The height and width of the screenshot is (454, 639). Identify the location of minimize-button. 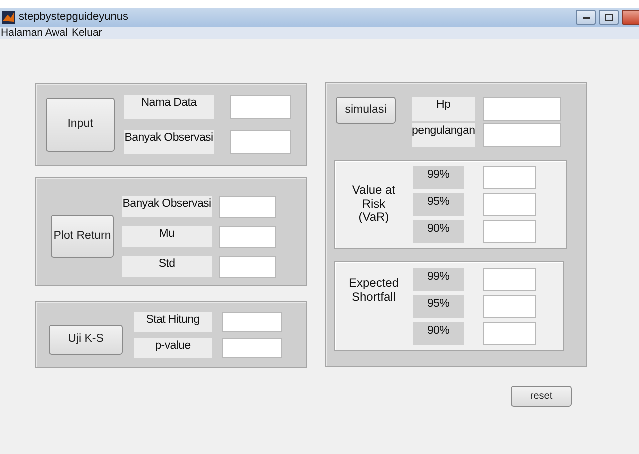
(586, 17).